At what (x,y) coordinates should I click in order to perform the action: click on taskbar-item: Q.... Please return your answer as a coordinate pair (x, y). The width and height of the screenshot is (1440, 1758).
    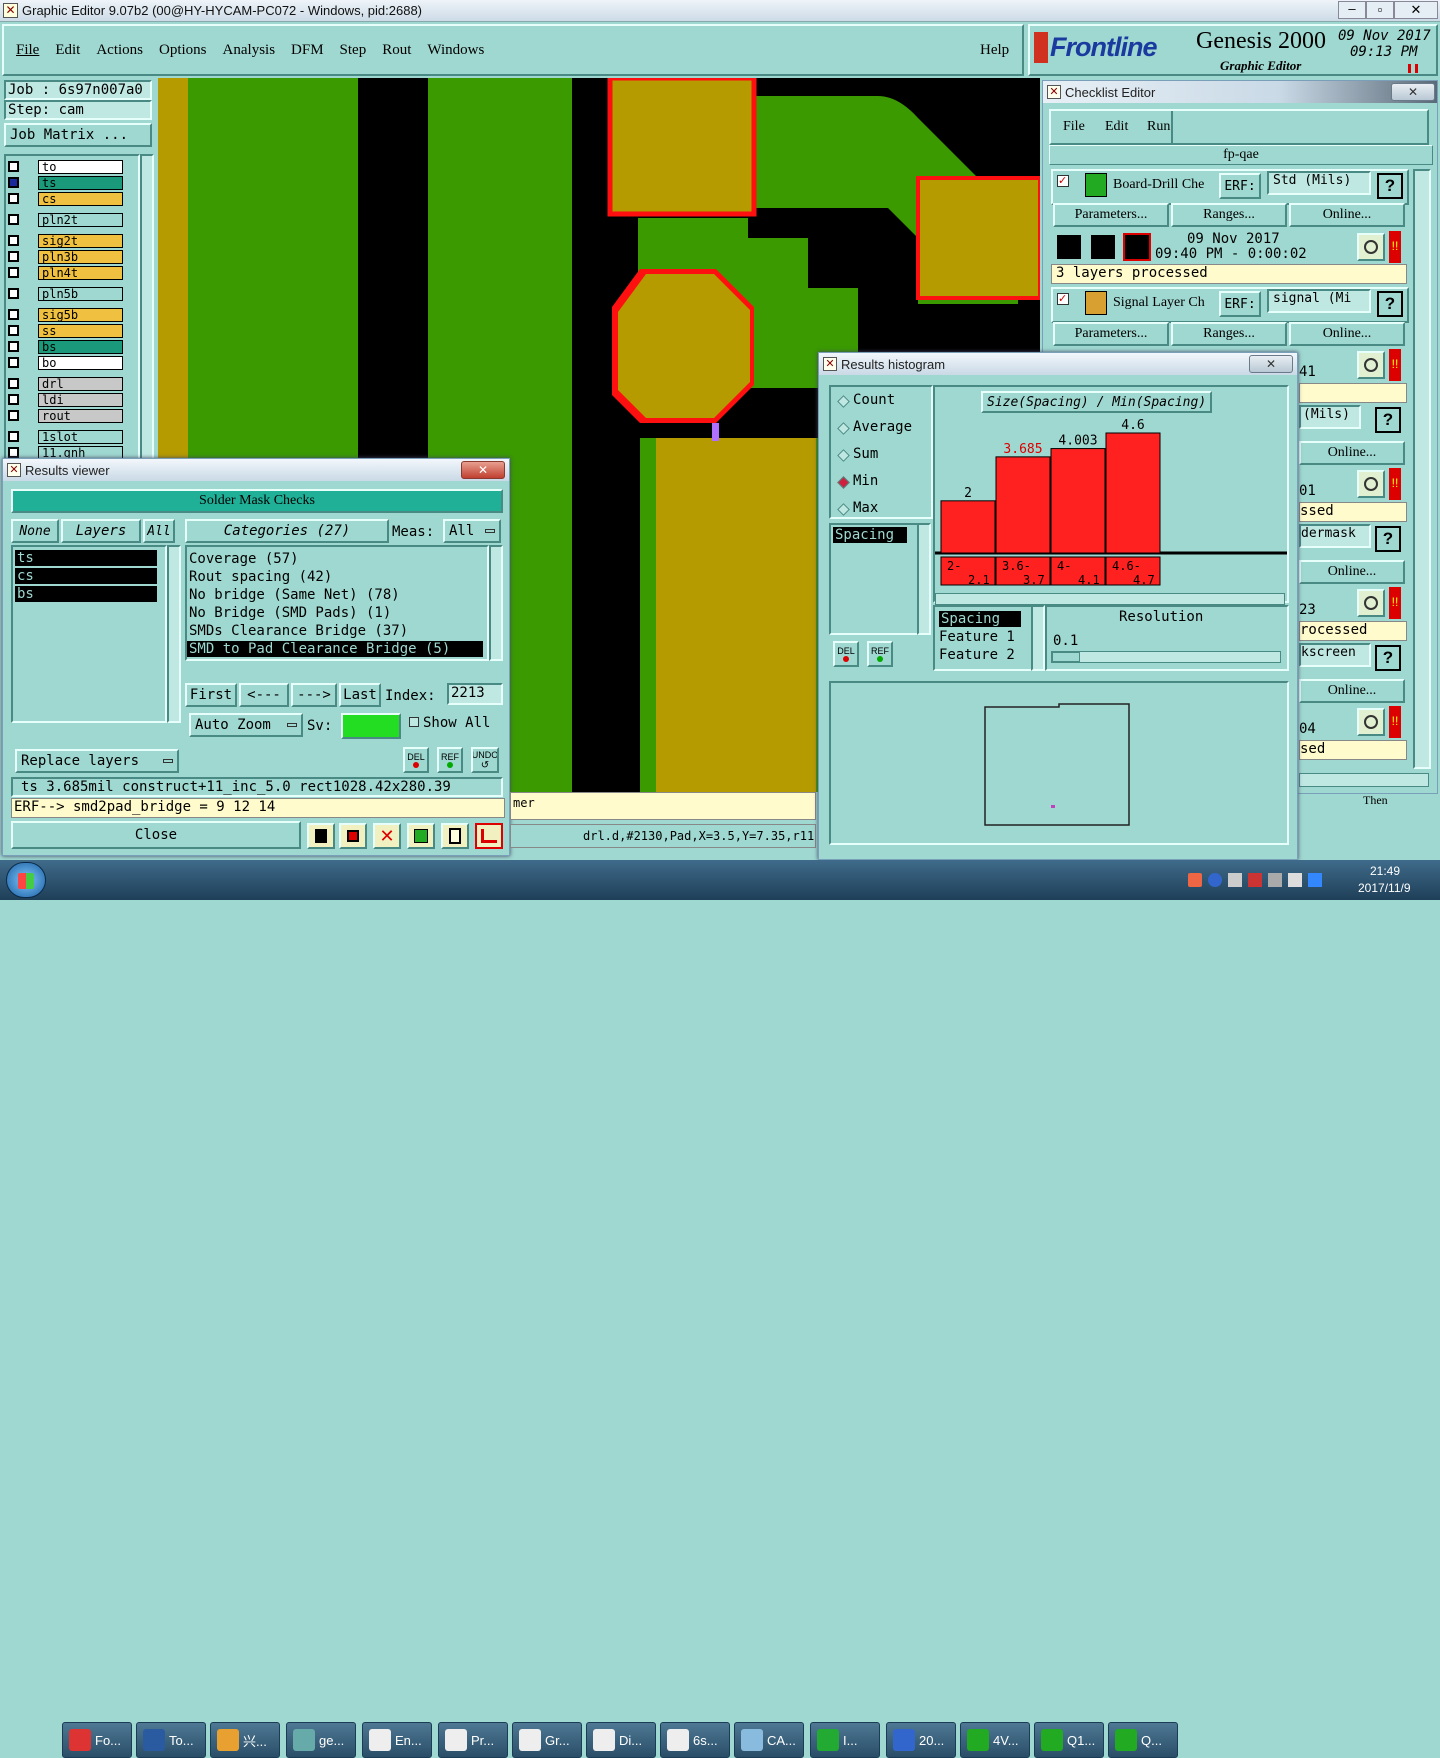
    Looking at the image, I should click on (1143, 1740).